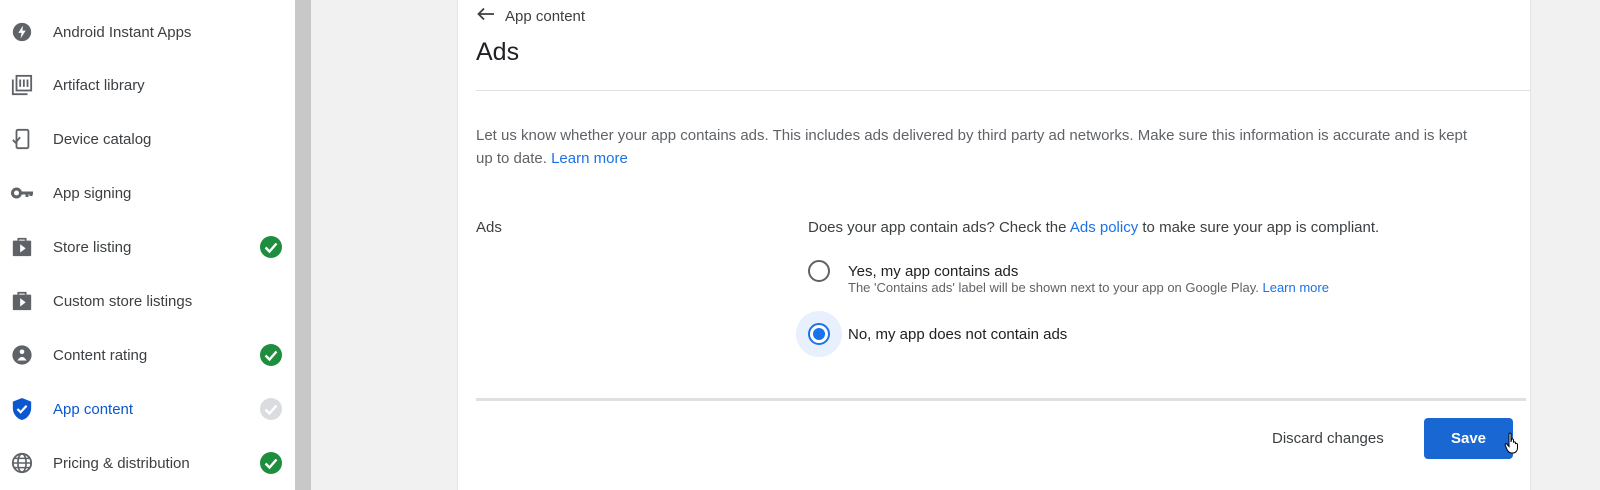  I want to click on sidebar-item-content-rating: Content rating, so click(147, 355).